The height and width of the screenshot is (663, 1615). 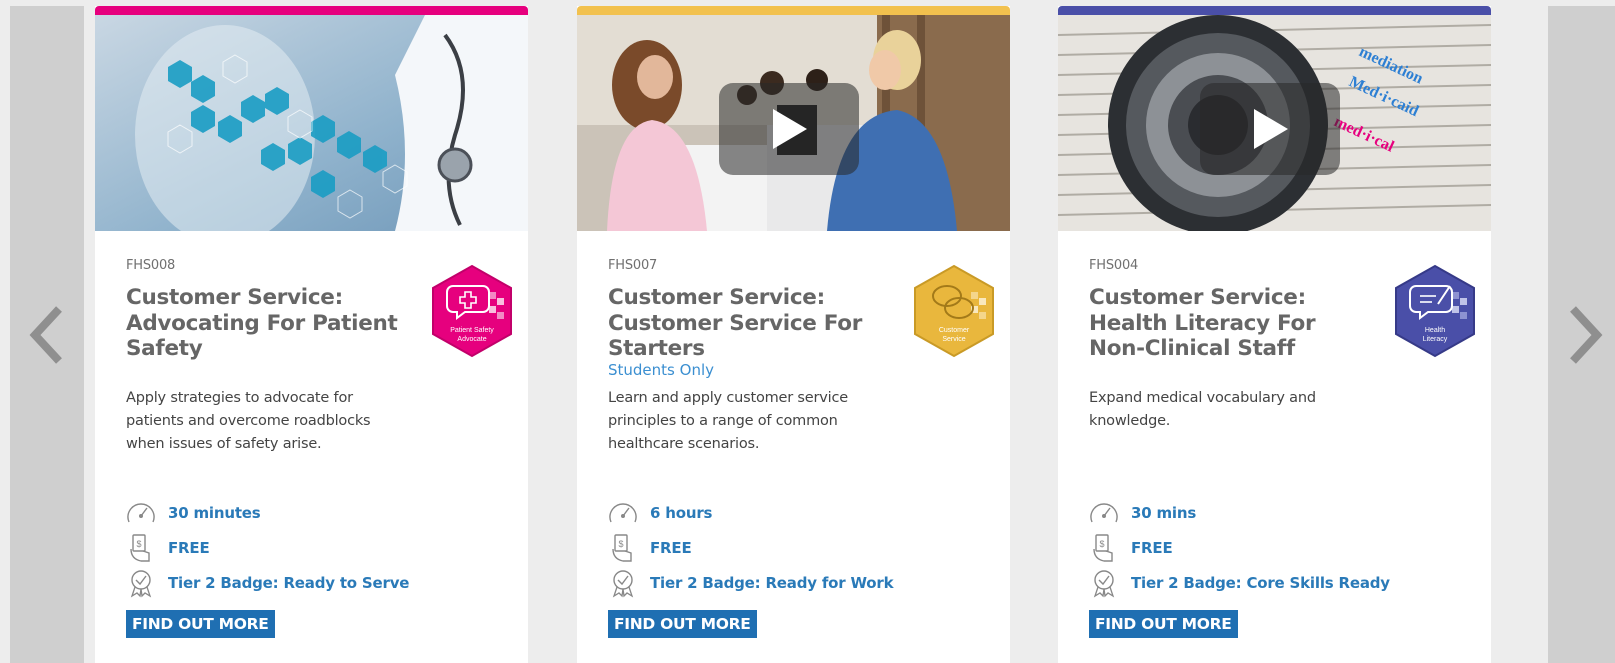 I want to click on badge-tier-row: Tier 2 Badge: Core Skills Ready, so click(x=1239, y=583).